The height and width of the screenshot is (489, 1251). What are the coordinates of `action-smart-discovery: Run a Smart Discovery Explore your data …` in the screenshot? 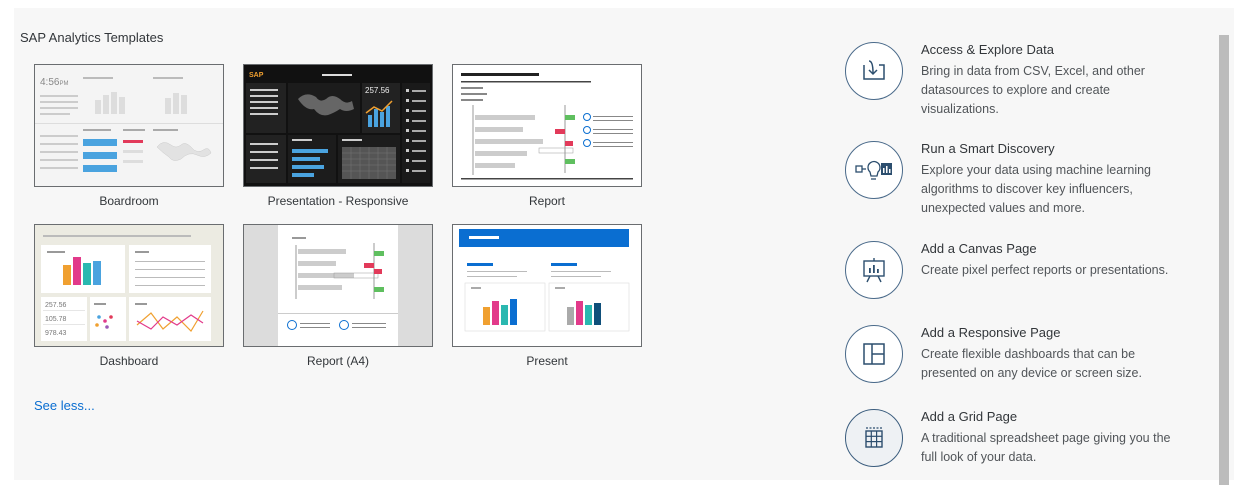 It's located at (1015, 181).